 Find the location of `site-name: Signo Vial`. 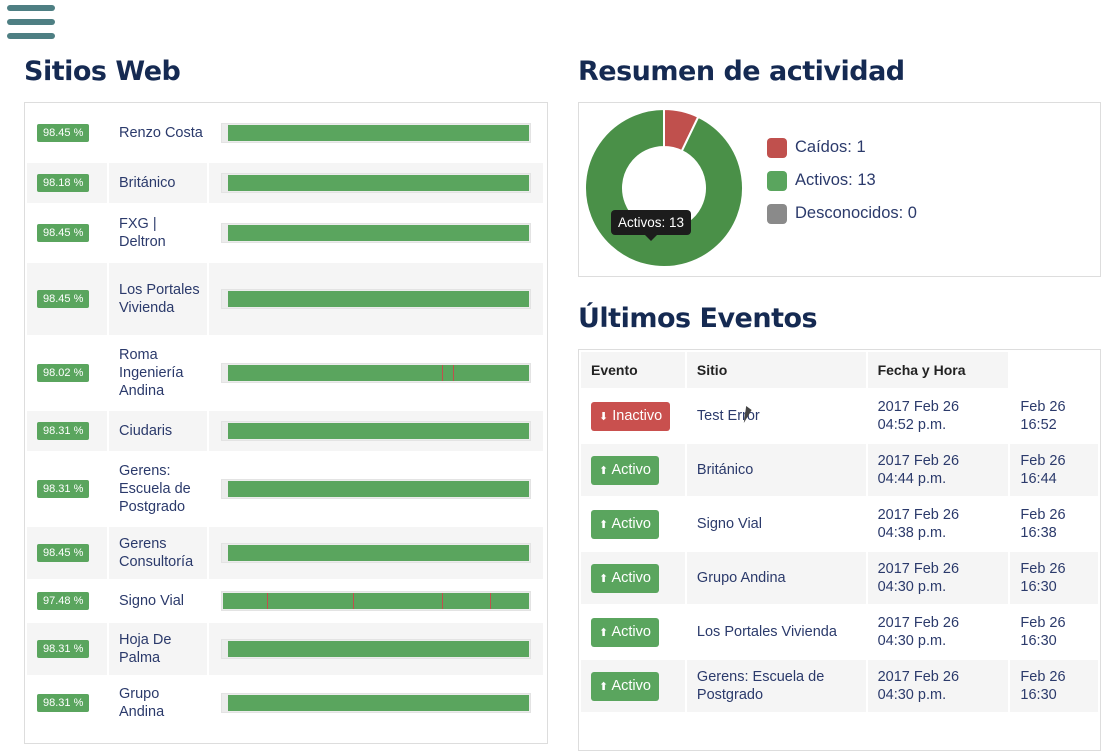

site-name: Signo Vial is located at coordinates (158, 601).